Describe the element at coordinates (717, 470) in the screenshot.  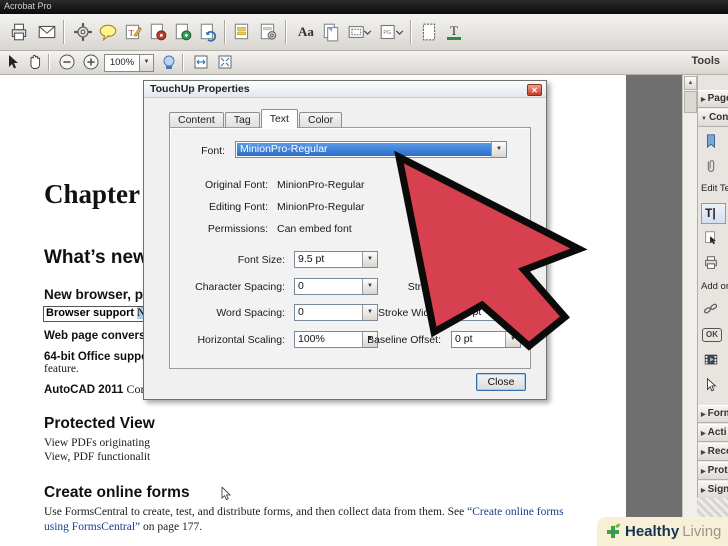
I see `panel-section-label: Prot` at that location.